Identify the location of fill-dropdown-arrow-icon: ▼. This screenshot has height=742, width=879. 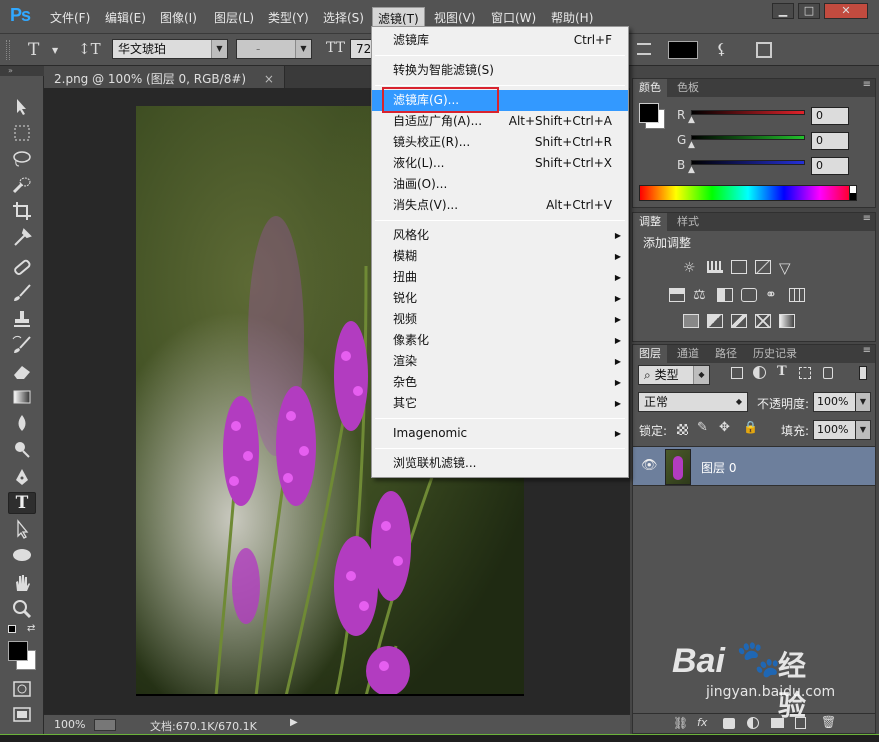
(863, 430).